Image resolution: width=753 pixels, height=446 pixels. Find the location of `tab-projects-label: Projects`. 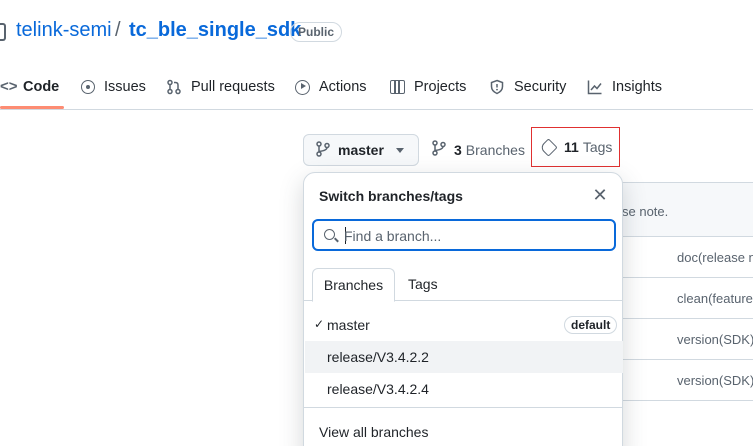

tab-projects-label: Projects is located at coordinates (440, 87).